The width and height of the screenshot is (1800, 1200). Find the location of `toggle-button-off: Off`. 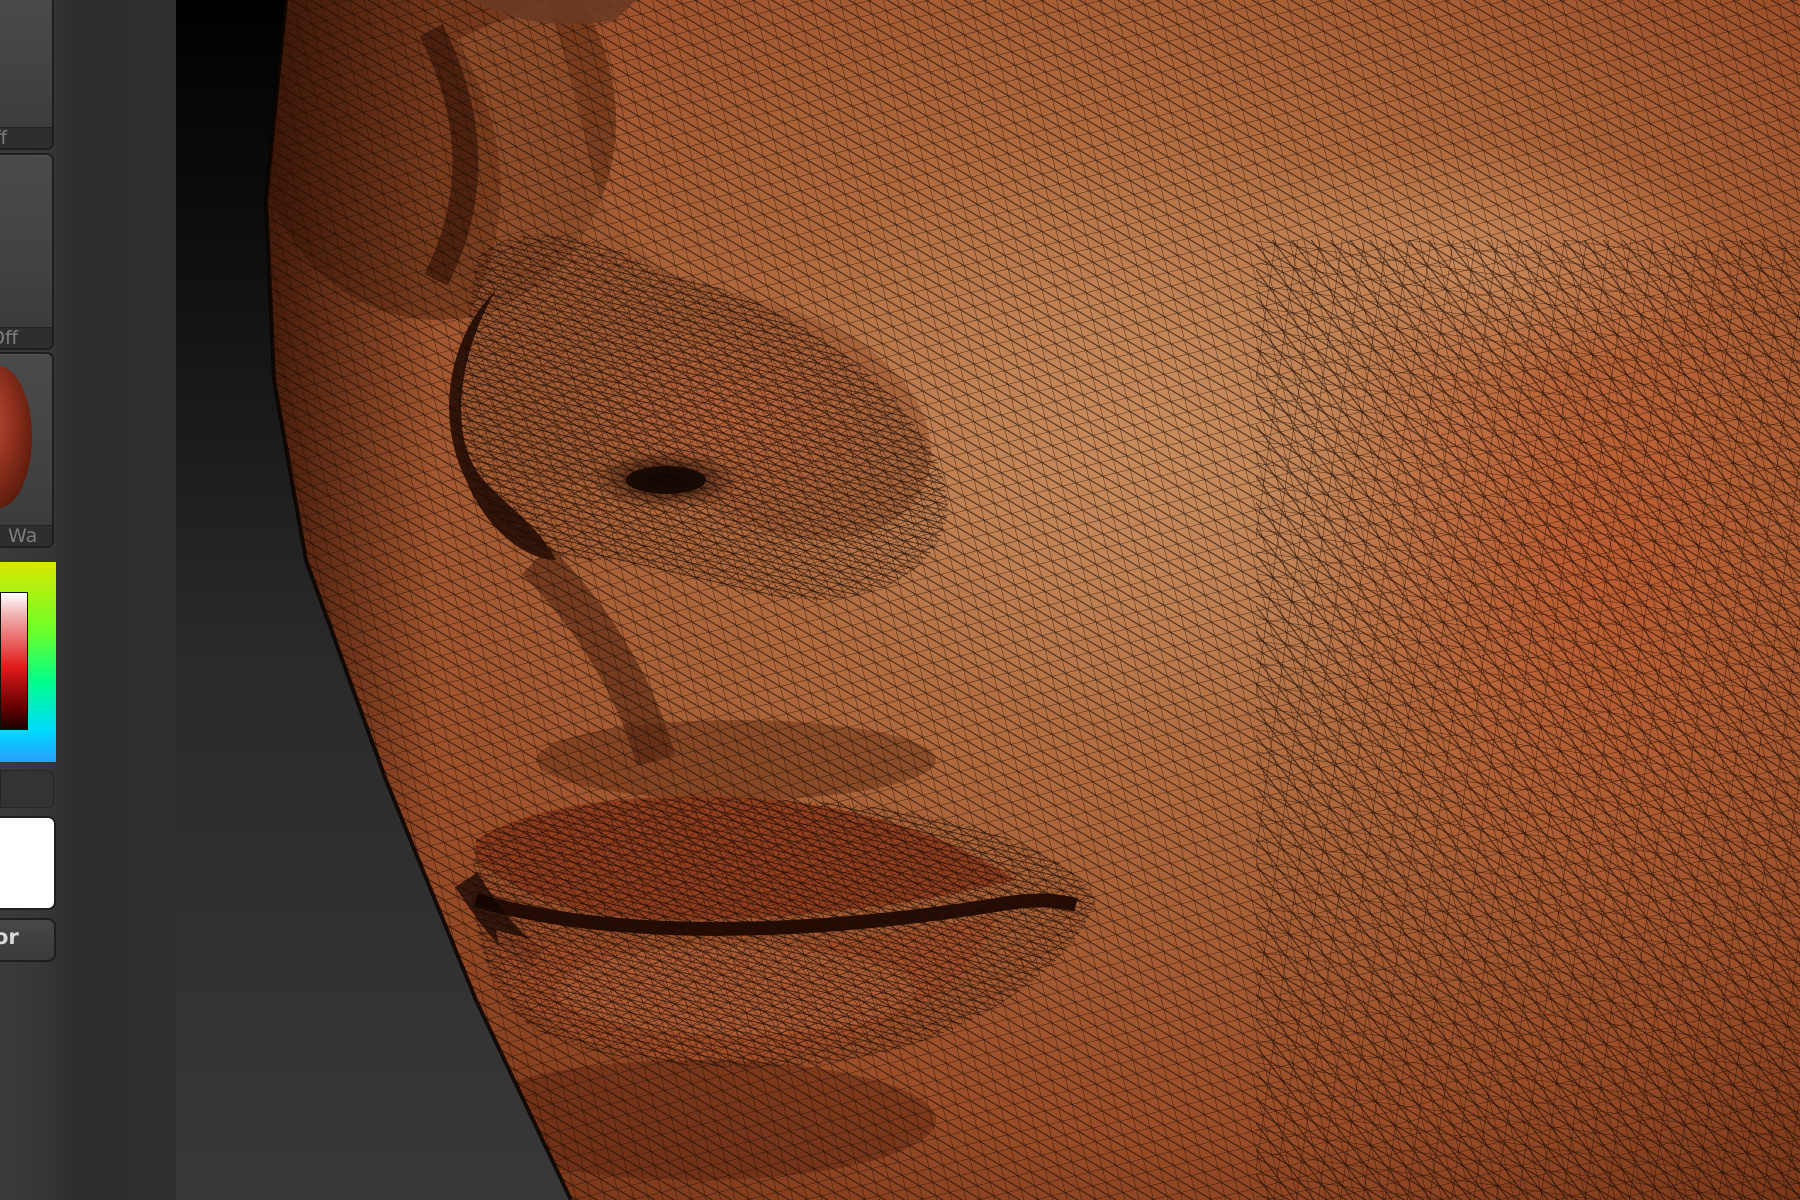

toggle-button-off: Off is located at coordinates (27, 251).